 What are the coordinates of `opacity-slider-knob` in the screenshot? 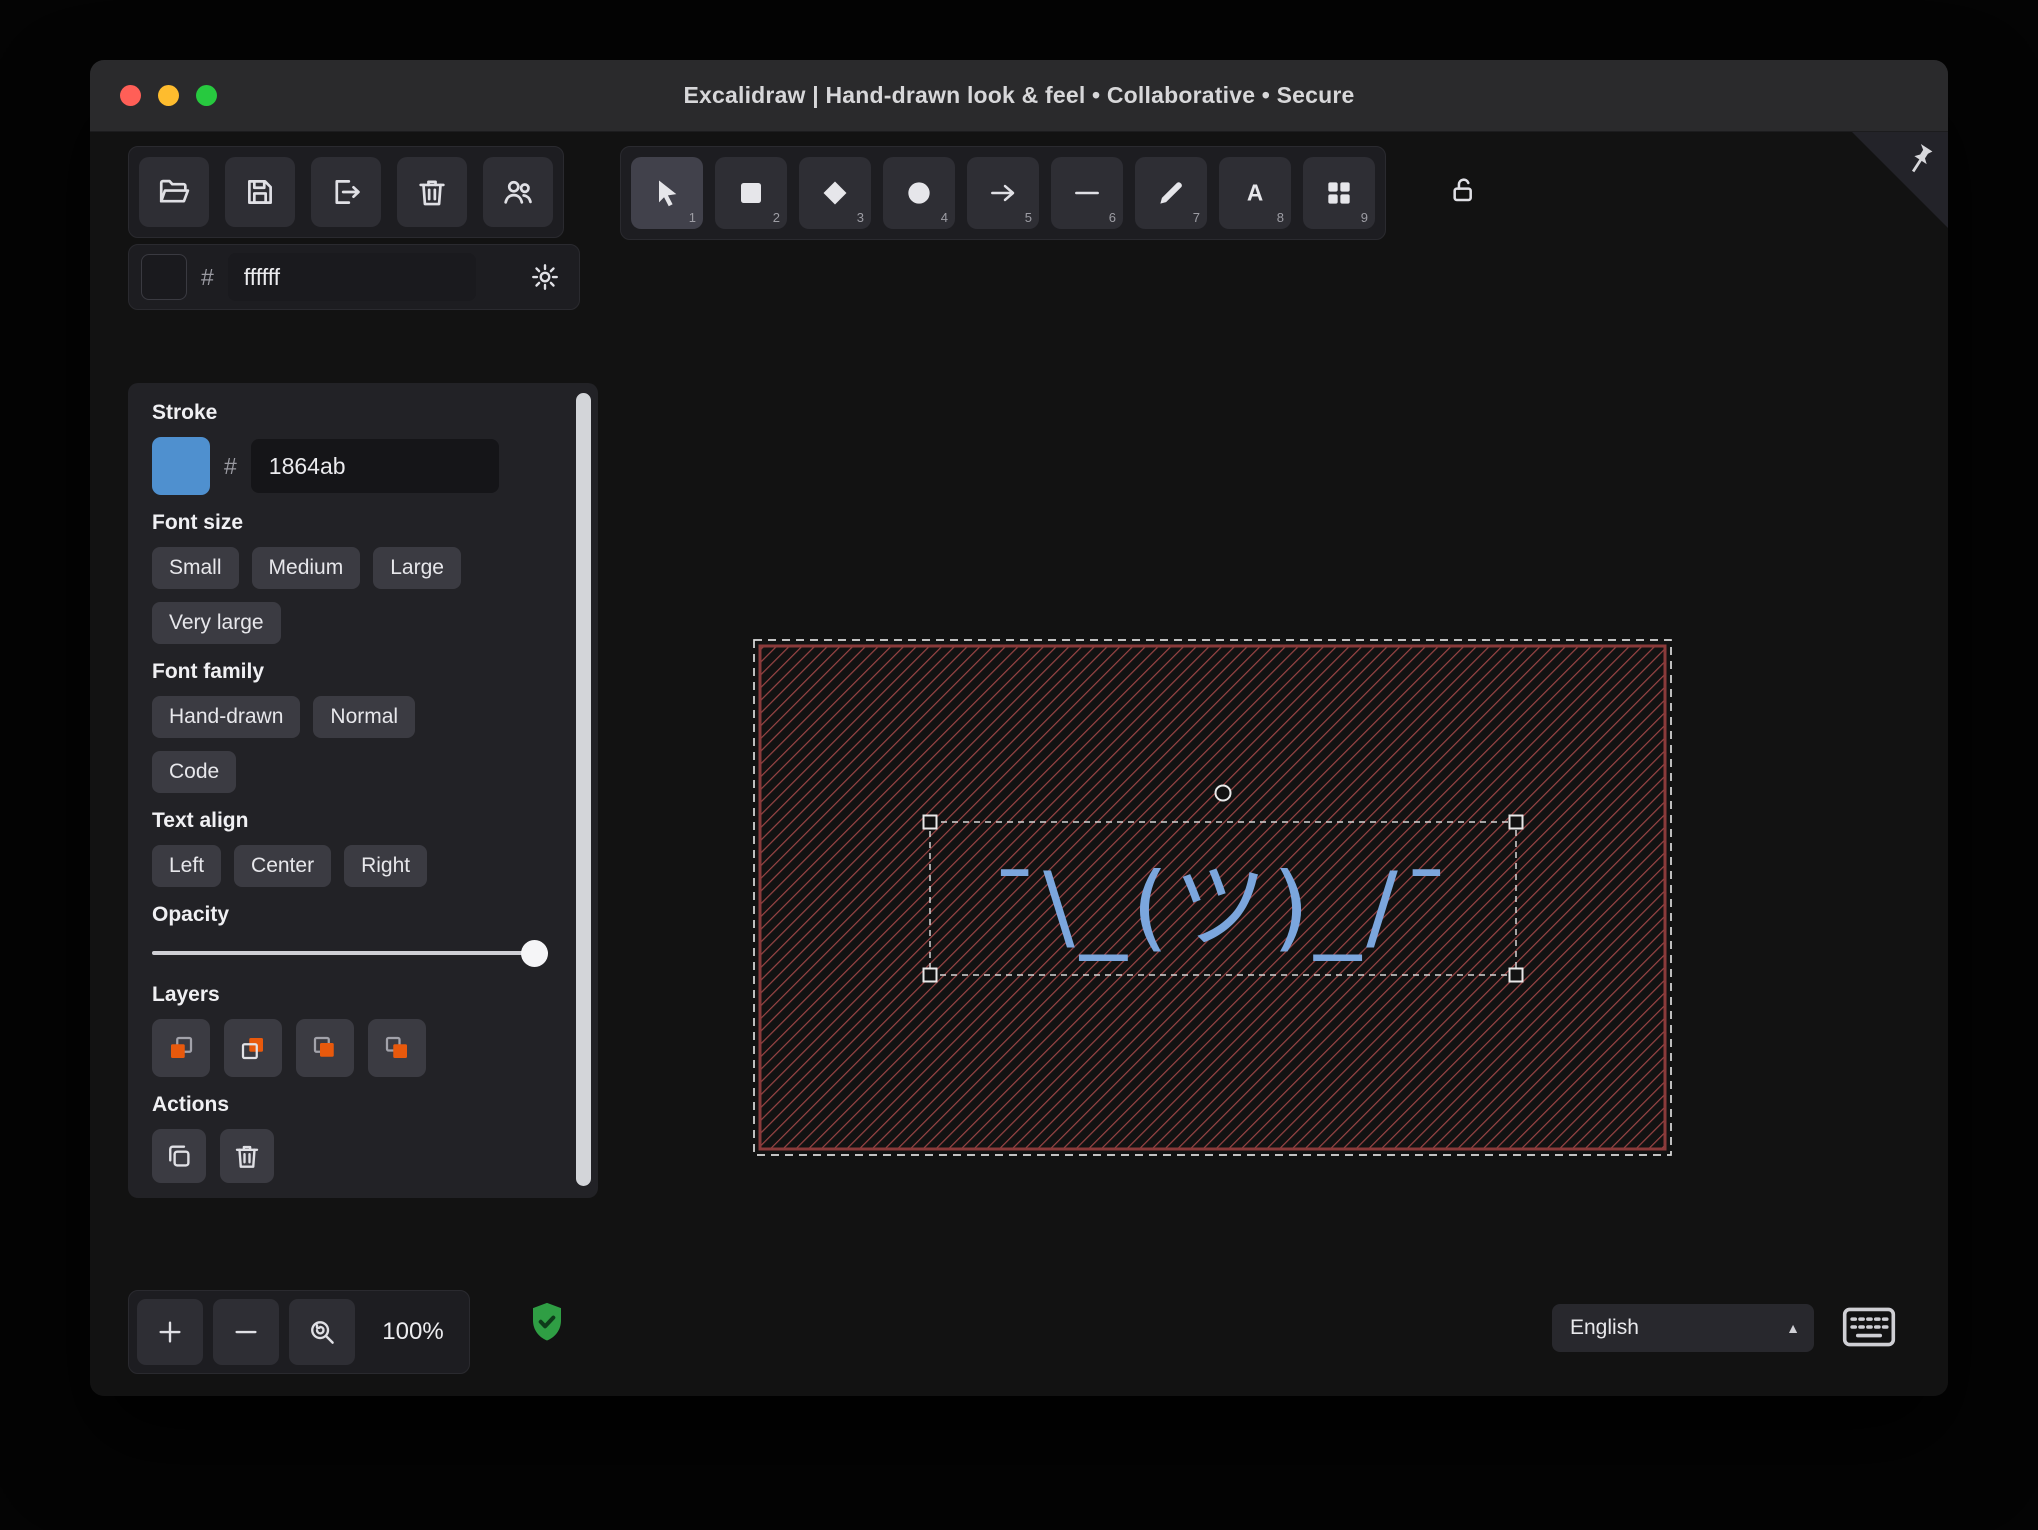 It's located at (534, 953).